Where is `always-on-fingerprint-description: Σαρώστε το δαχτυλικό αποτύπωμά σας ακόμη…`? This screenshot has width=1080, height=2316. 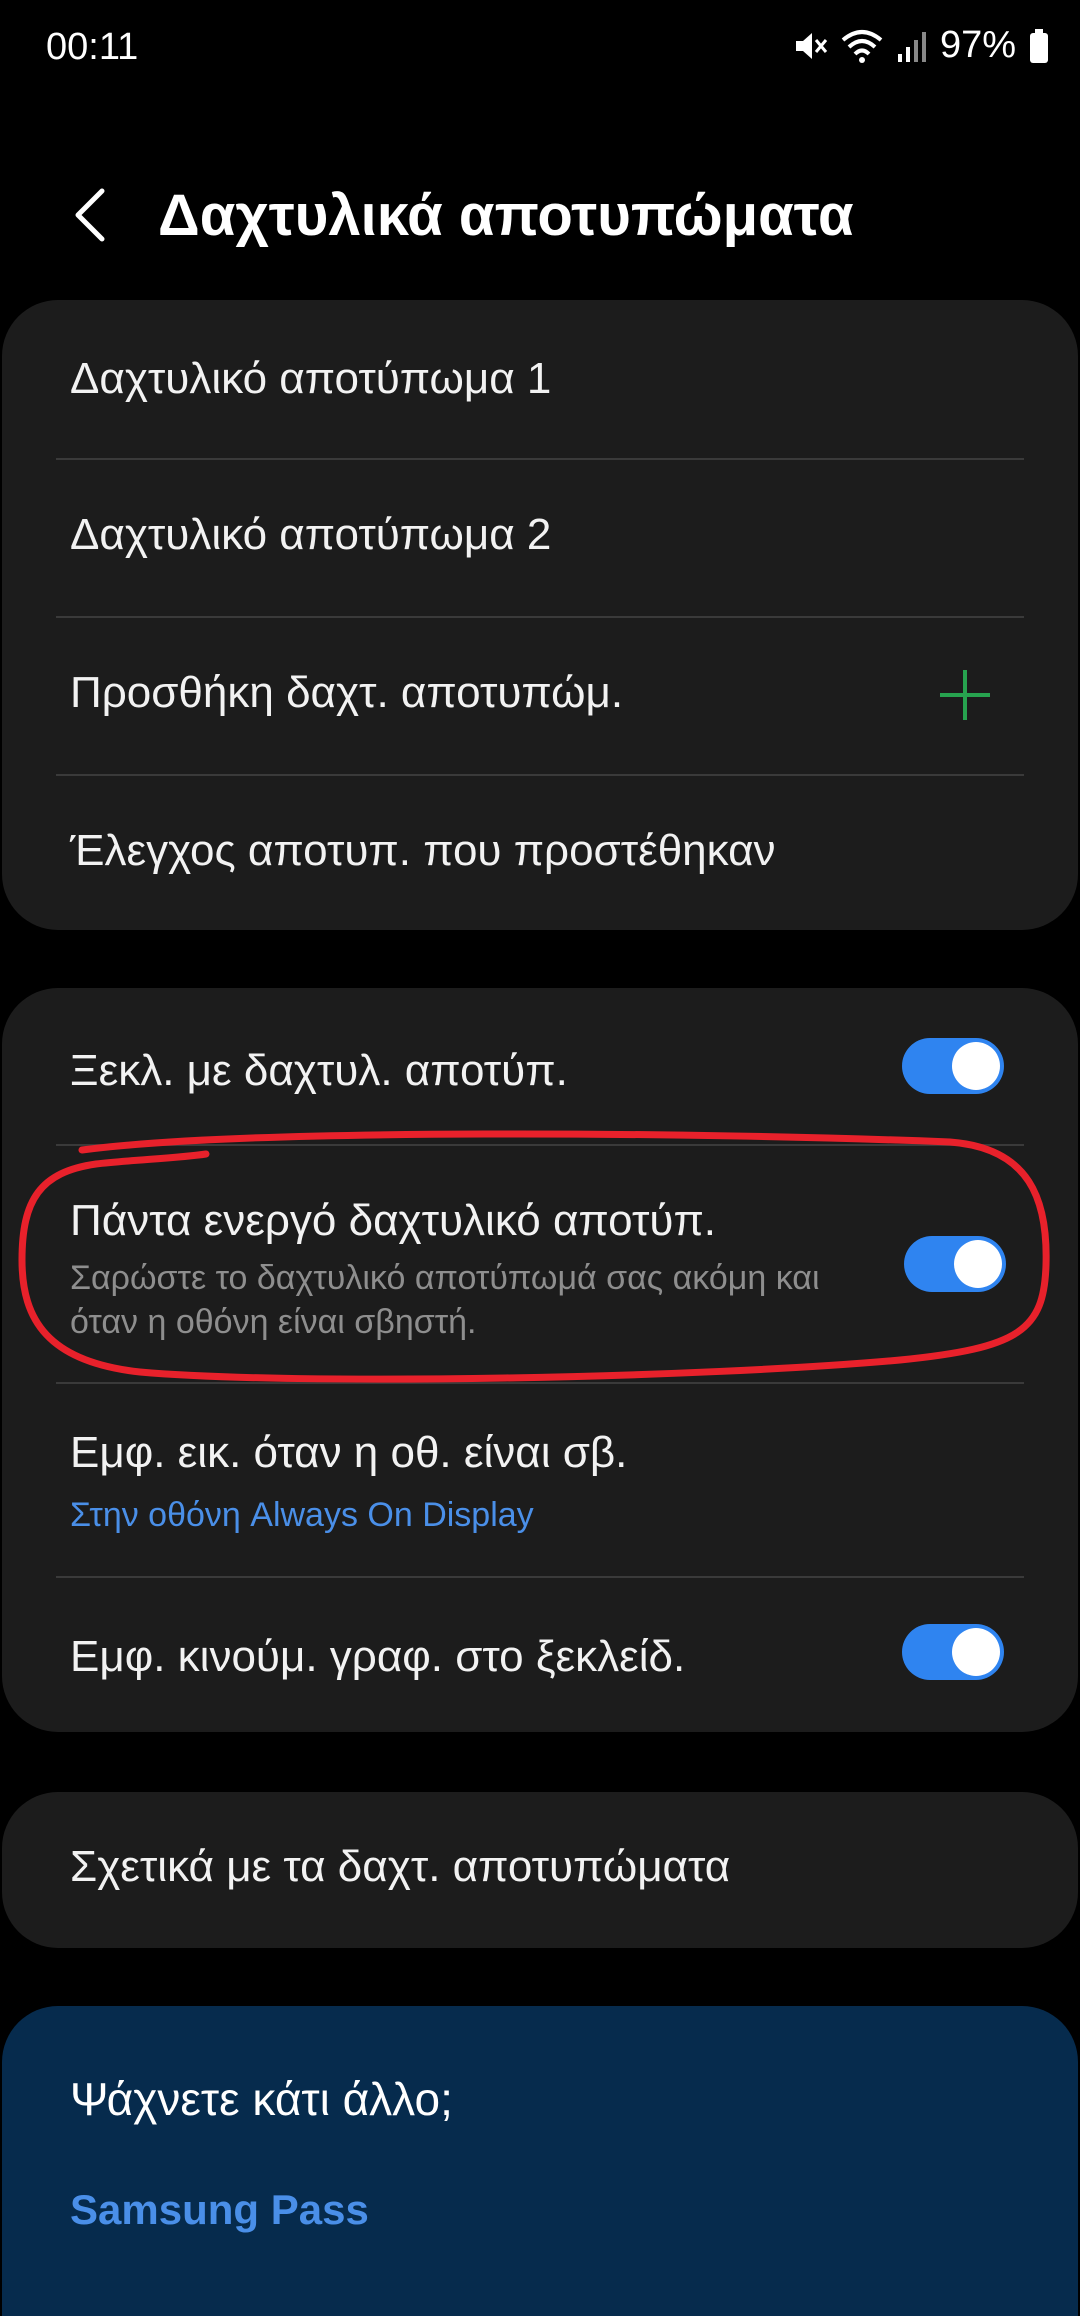 always-on-fingerprint-description: Σαρώστε το δαχτυλικό αποτύπωμά σας ακόμη… is located at coordinates (445, 1300).